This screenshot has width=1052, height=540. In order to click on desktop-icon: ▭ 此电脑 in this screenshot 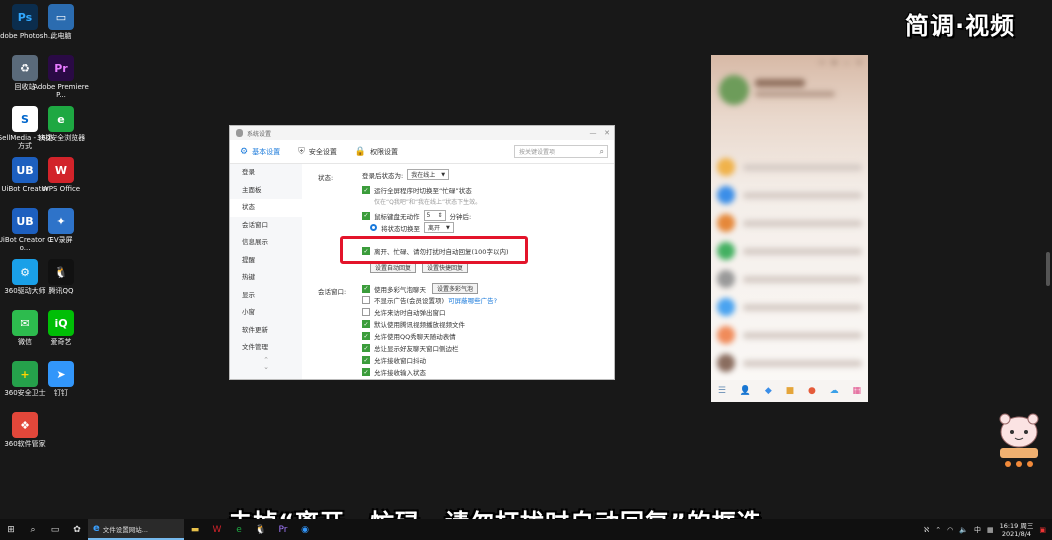, I will do `click(61, 22)`.